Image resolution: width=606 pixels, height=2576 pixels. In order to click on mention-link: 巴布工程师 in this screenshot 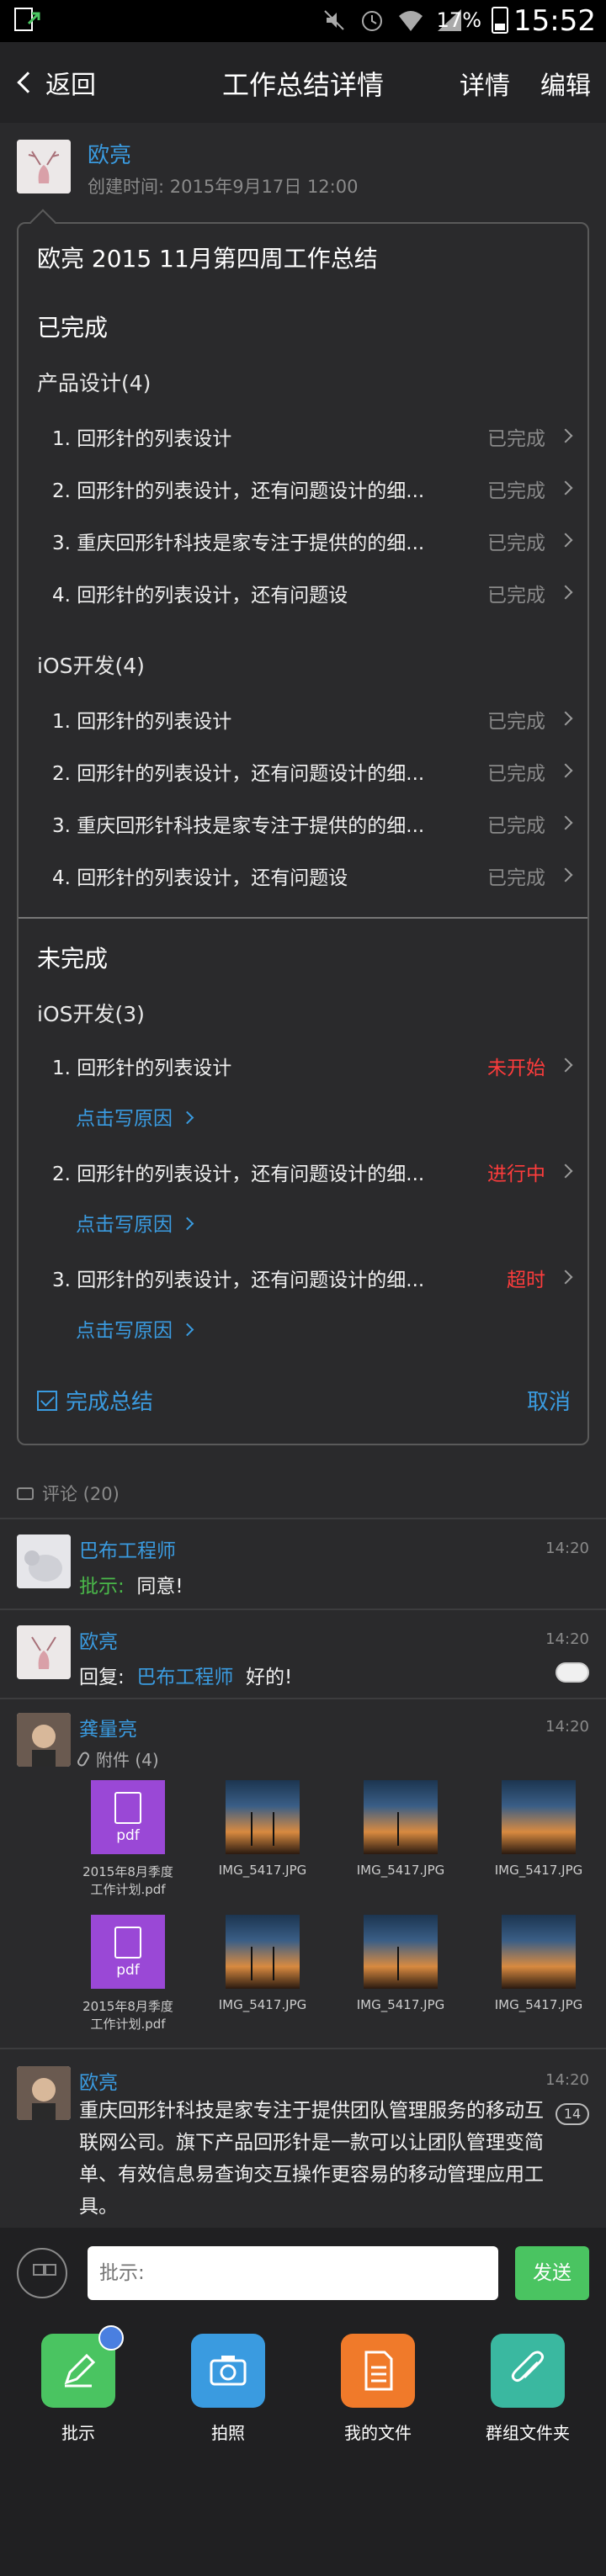, I will do `click(184, 1677)`.